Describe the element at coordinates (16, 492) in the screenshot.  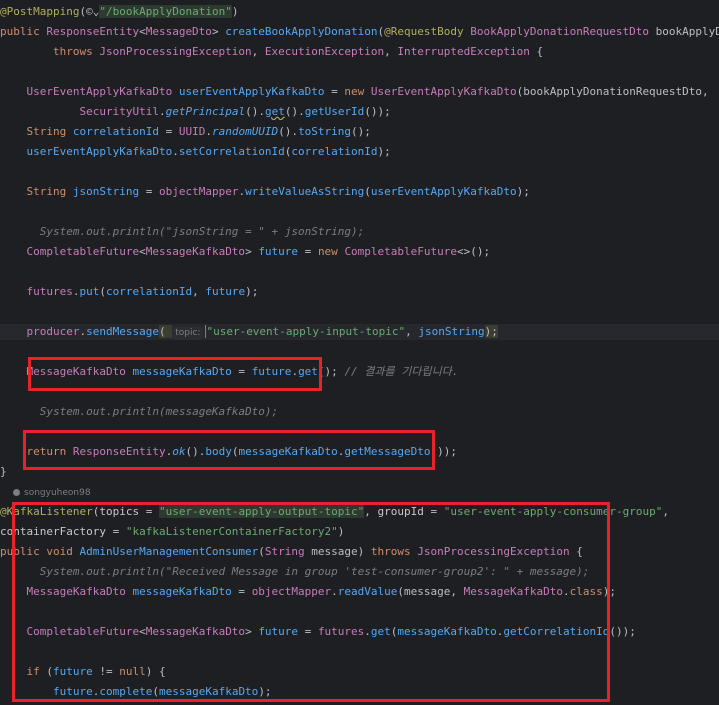
I see `user-icon` at that location.